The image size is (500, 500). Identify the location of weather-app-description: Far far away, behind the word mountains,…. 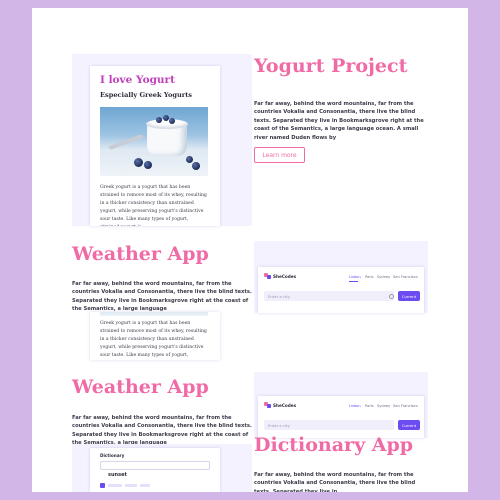
(162, 297).